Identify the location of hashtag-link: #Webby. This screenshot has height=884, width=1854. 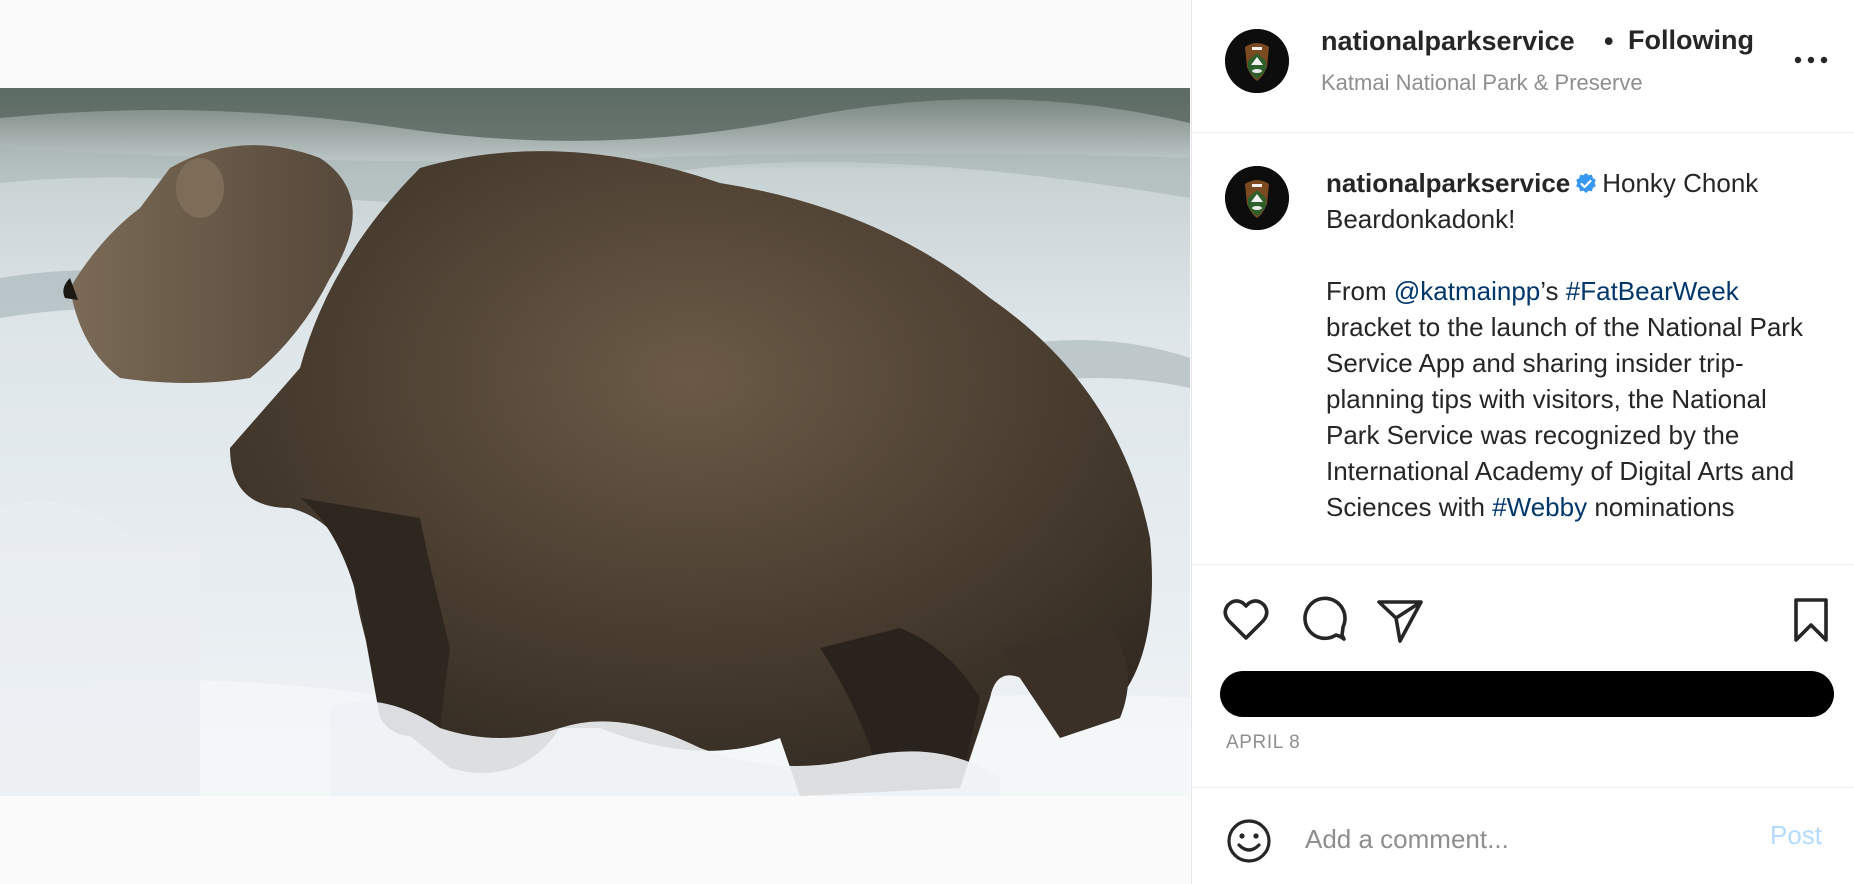
(1539, 507).